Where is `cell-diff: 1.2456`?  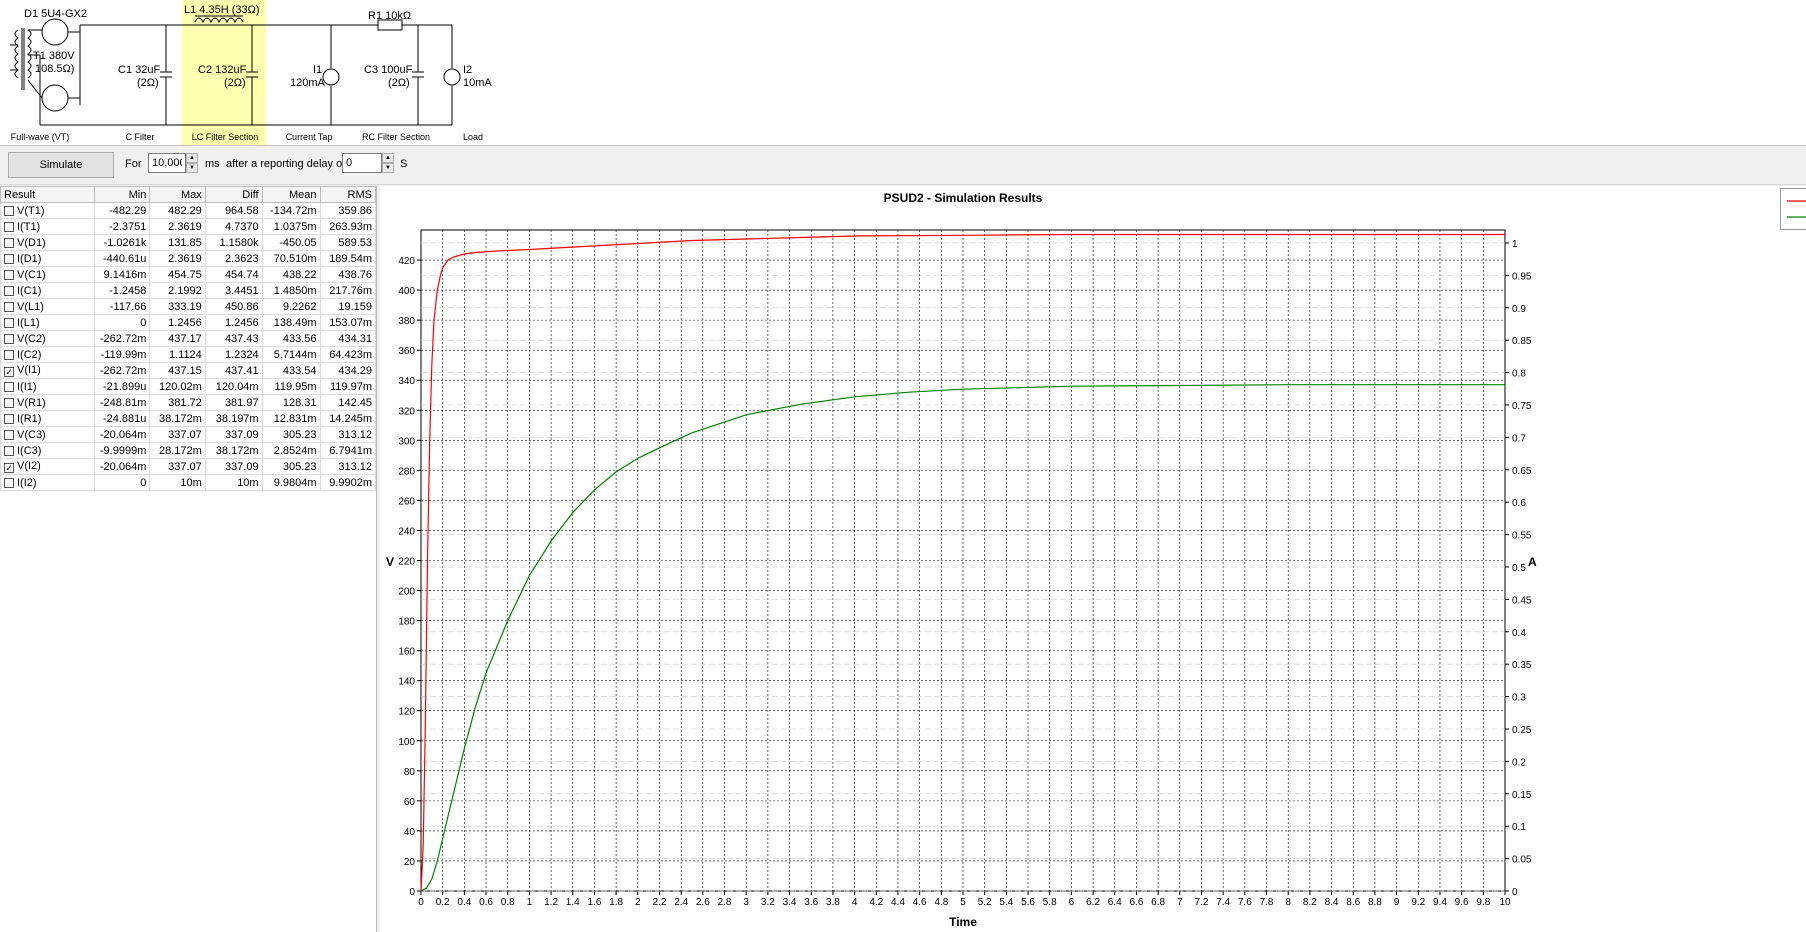 cell-diff: 1.2456 is located at coordinates (233, 322).